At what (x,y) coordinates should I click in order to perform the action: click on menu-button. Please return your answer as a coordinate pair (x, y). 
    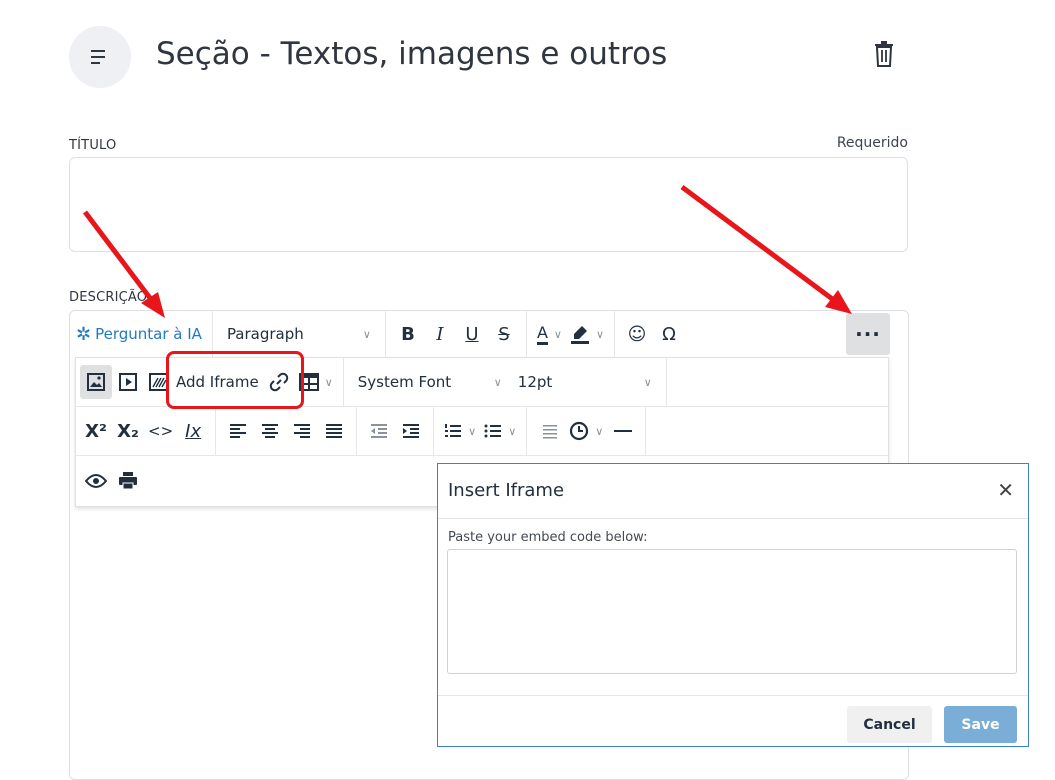
    Looking at the image, I should click on (100, 57).